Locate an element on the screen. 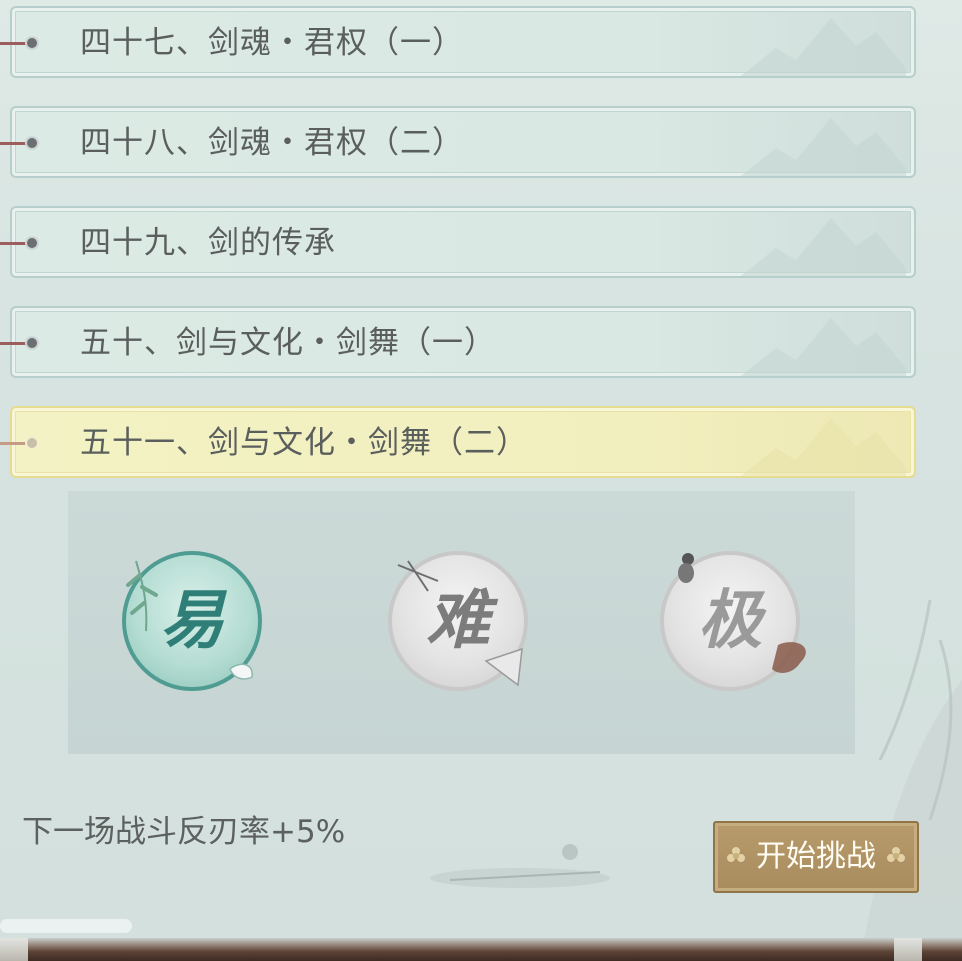 The height and width of the screenshot is (961, 962). chapter-title: 五十一、剑与文化・剑舞（二） is located at coordinates (304, 443).